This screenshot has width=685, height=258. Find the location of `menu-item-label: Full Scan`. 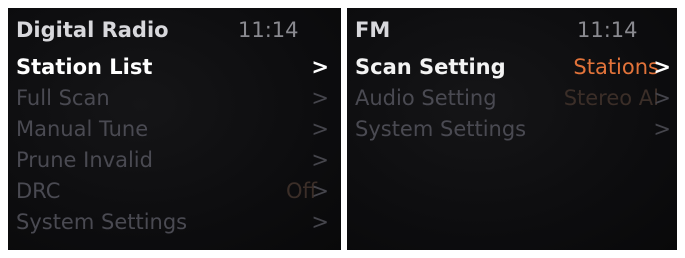

menu-item-label: Full Scan is located at coordinates (63, 98).